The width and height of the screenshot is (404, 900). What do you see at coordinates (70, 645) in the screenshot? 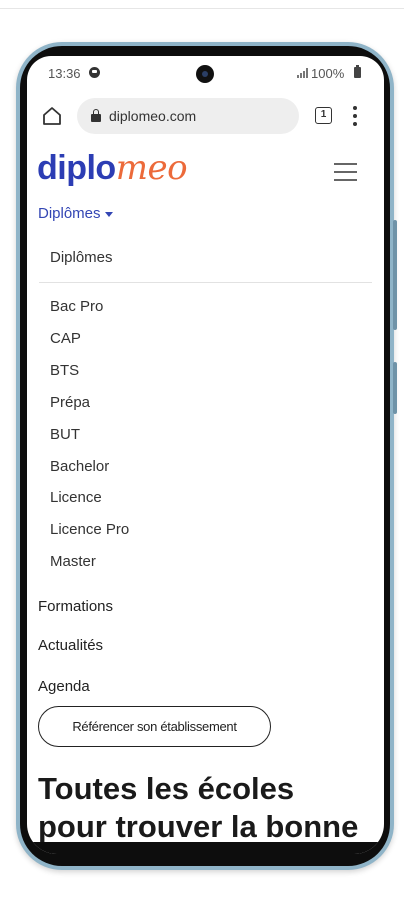
I see `nav-link-actualites: Actualités` at bounding box center [70, 645].